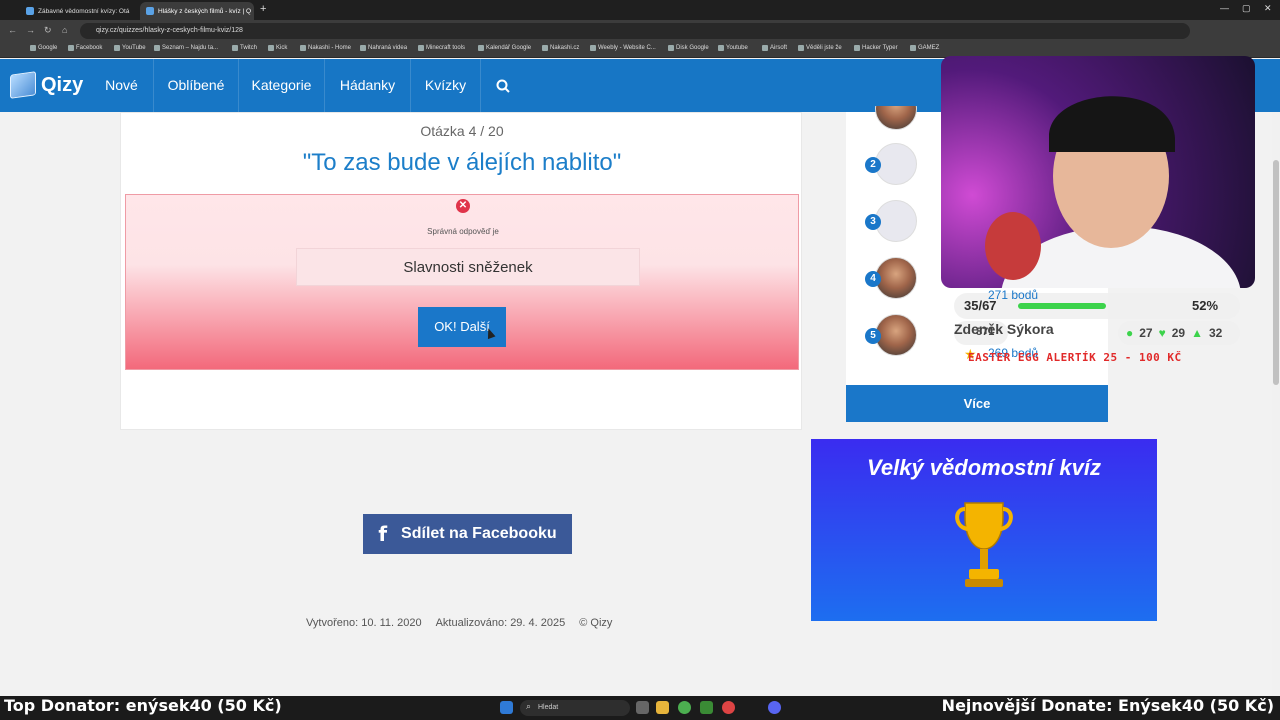 This screenshot has height=720, width=1280. Describe the element at coordinates (876, 48) in the screenshot. I see `bookmark-item: Hacker Typer` at that location.